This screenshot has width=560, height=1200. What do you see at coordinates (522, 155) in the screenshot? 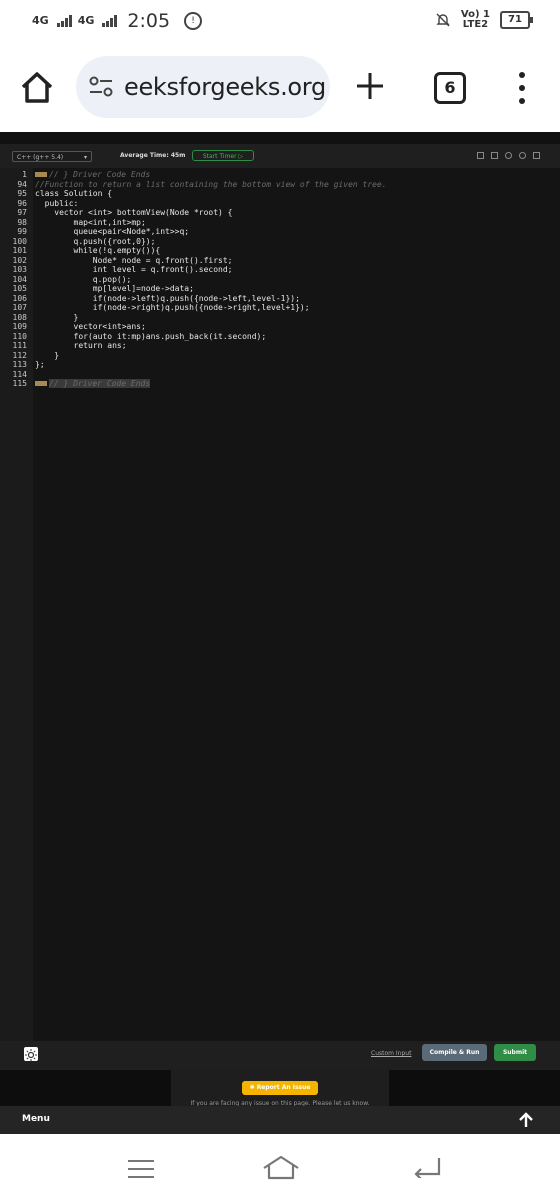
I see `reset-icon` at bounding box center [522, 155].